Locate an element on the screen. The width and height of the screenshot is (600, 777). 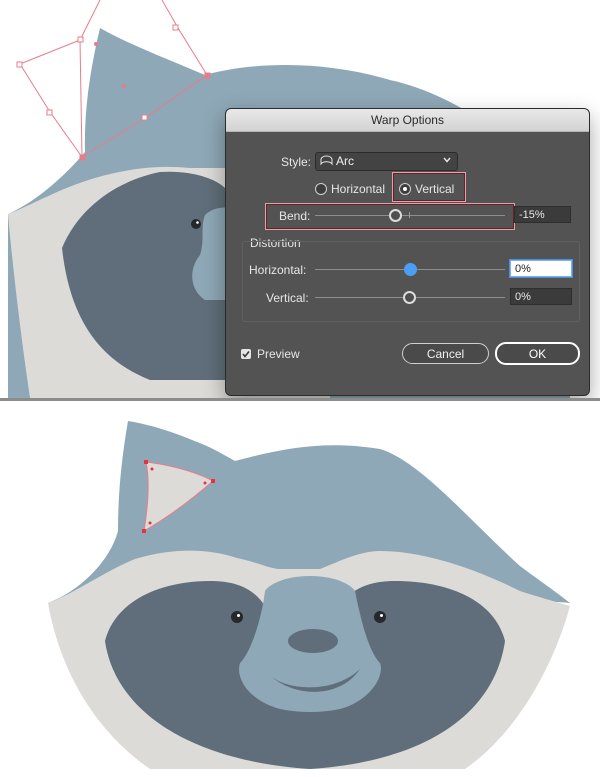
bend-label: Bend: is located at coordinates (295, 216).